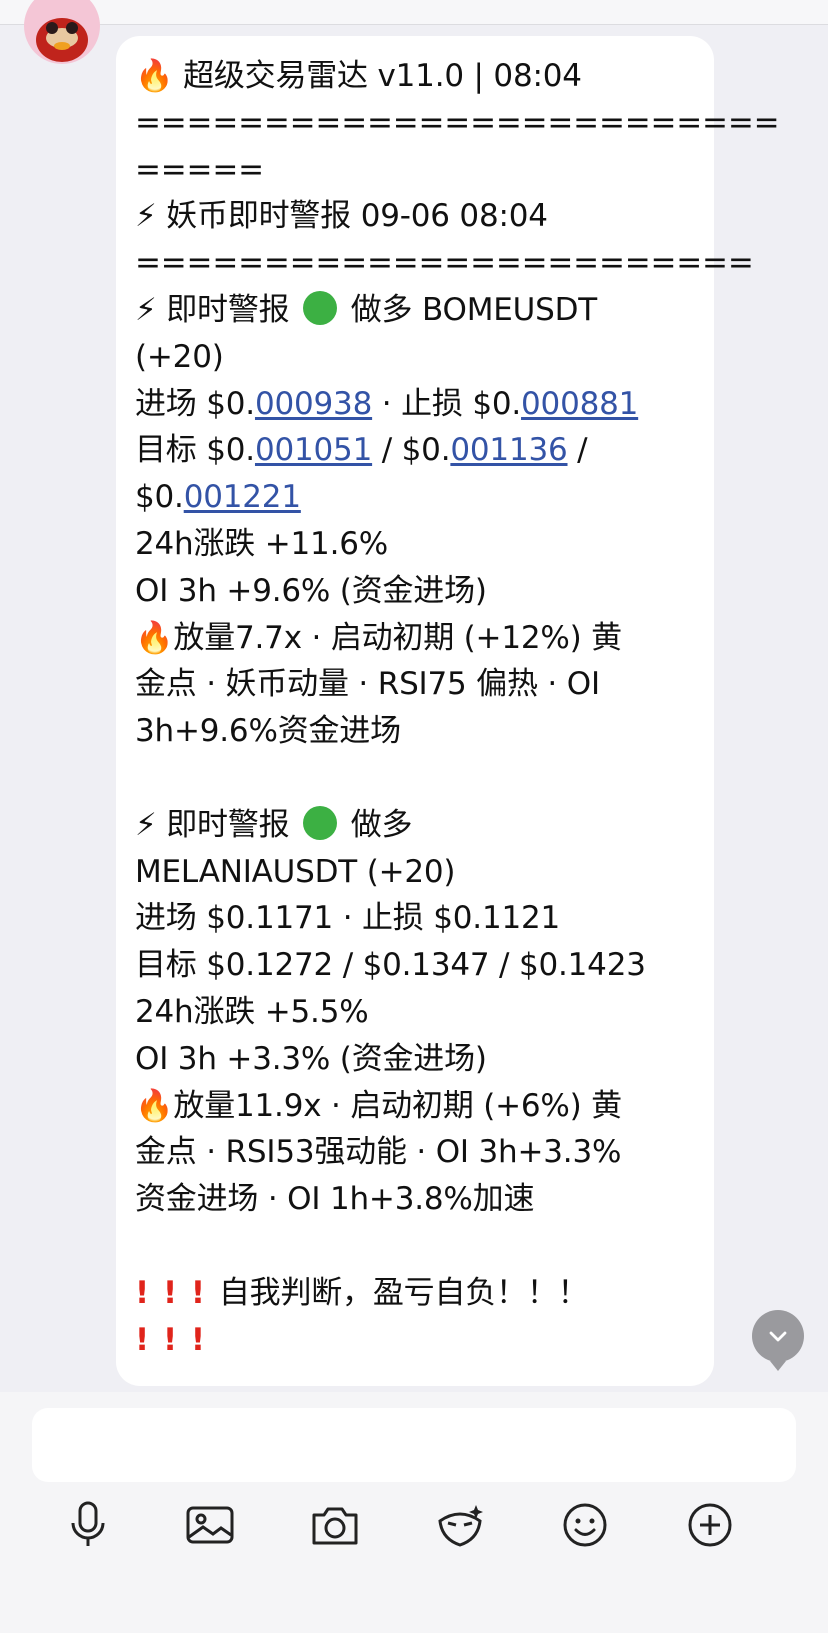 This screenshot has width=828, height=1633. What do you see at coordinates (311, 1058) in the screenshot?
I see `oi-2: OI 3h +3.3% (资金进场)` at bounding box center [311, 1058].